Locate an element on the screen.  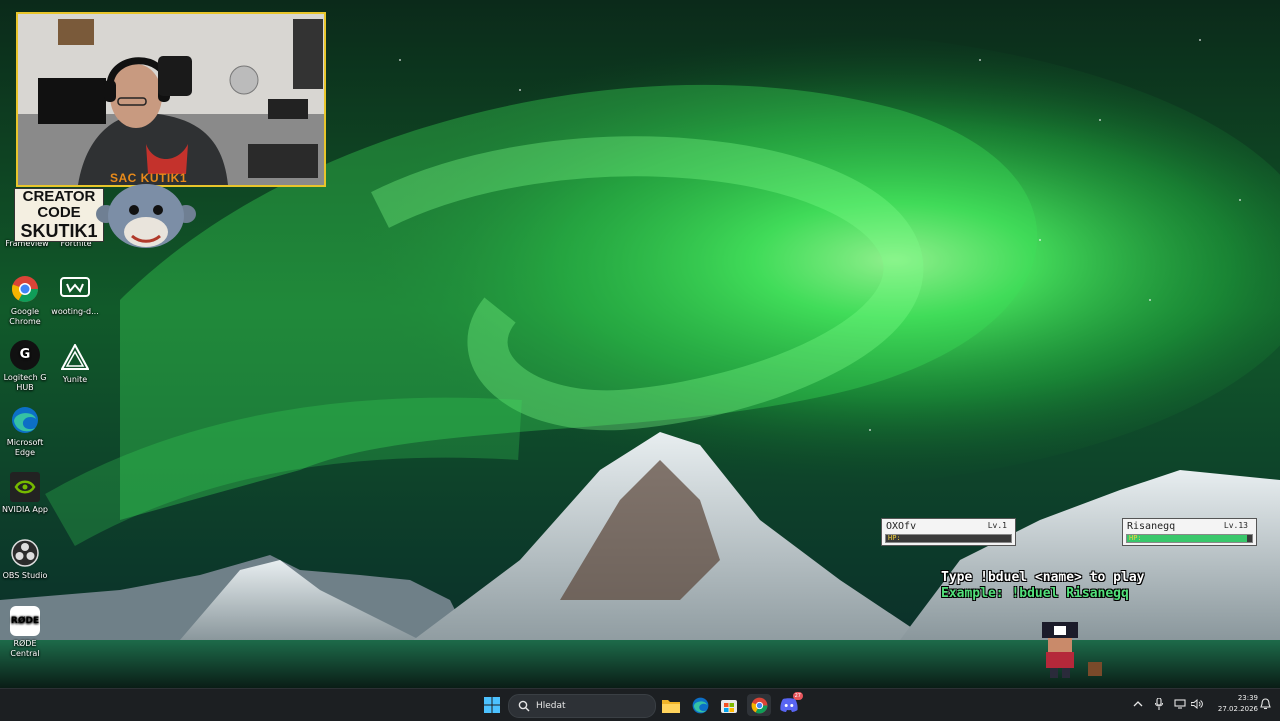
player1-name: OXOfv is located at coordinates (901, 526).